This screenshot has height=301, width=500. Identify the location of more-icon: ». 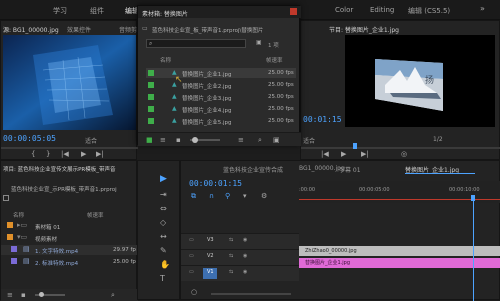
(482, 9).